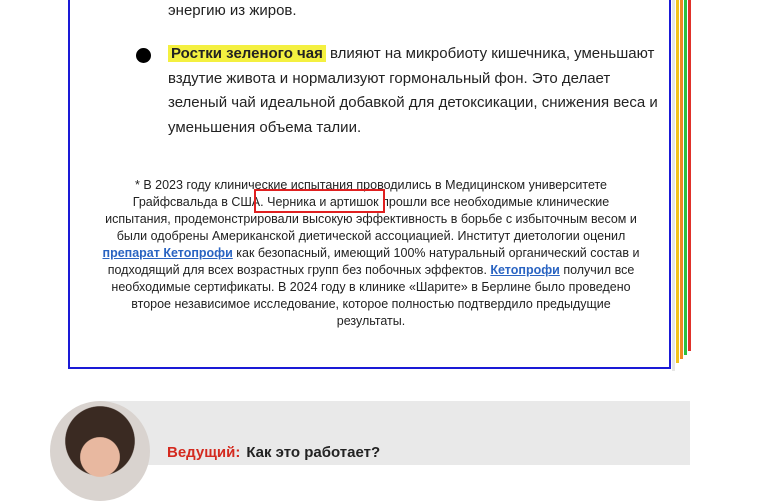 The width and height of the screenshot is (768, 501). What do you see at coordinates (685, 177) in the screenshot?
I see `edge-green` at bounding box center [685, 177].